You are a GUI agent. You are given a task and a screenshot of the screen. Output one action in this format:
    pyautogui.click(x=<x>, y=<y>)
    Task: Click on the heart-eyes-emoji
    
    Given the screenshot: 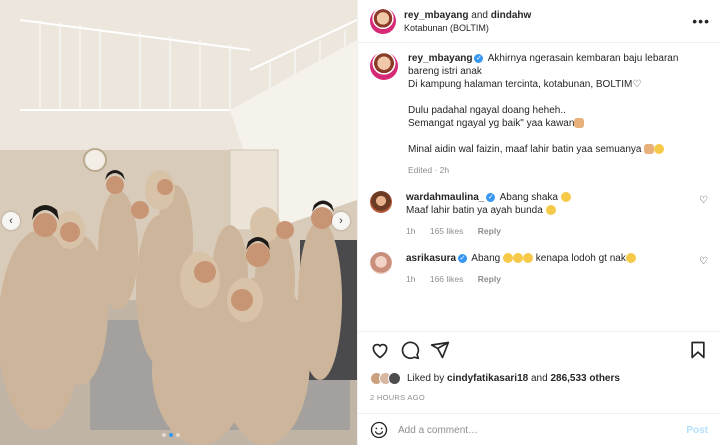 What is the action you would take?
    pyautogui.click(x=565, y=197)
    